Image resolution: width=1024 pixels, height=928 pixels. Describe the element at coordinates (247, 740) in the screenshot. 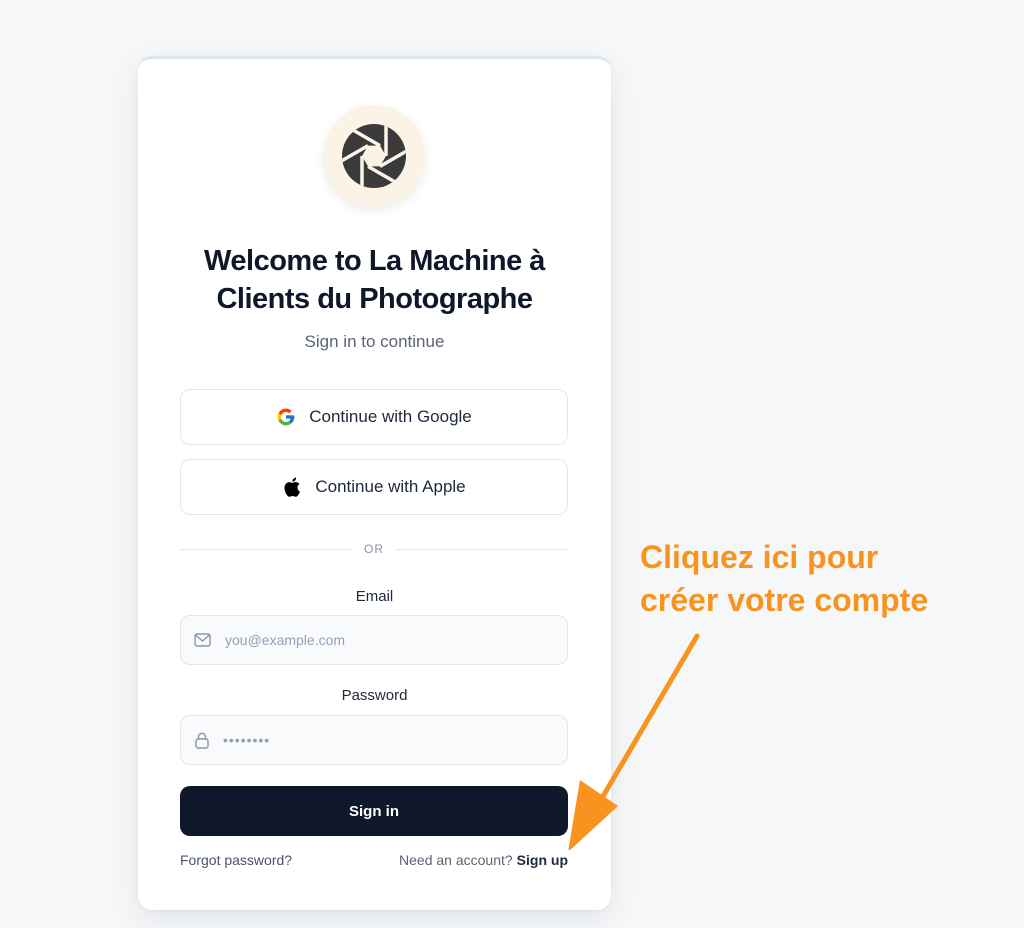

I see `password-value: ••••••••` at that location.